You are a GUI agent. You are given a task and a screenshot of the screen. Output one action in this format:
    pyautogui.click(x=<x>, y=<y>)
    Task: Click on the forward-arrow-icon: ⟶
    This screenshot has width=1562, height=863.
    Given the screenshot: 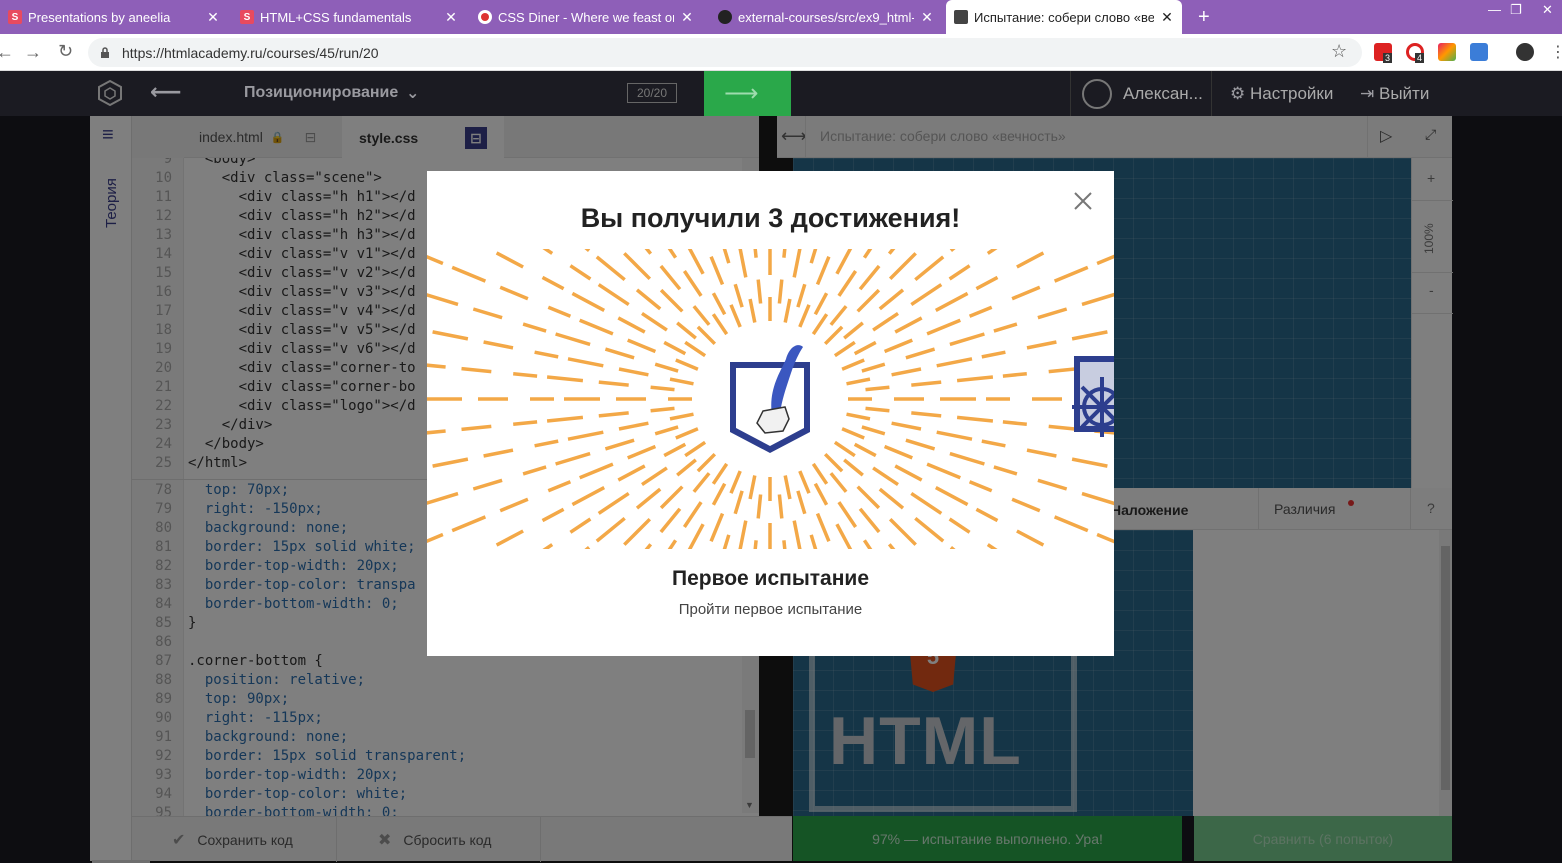 What is the action you would take?
    pyautogui.click(x=741, y=93)
    